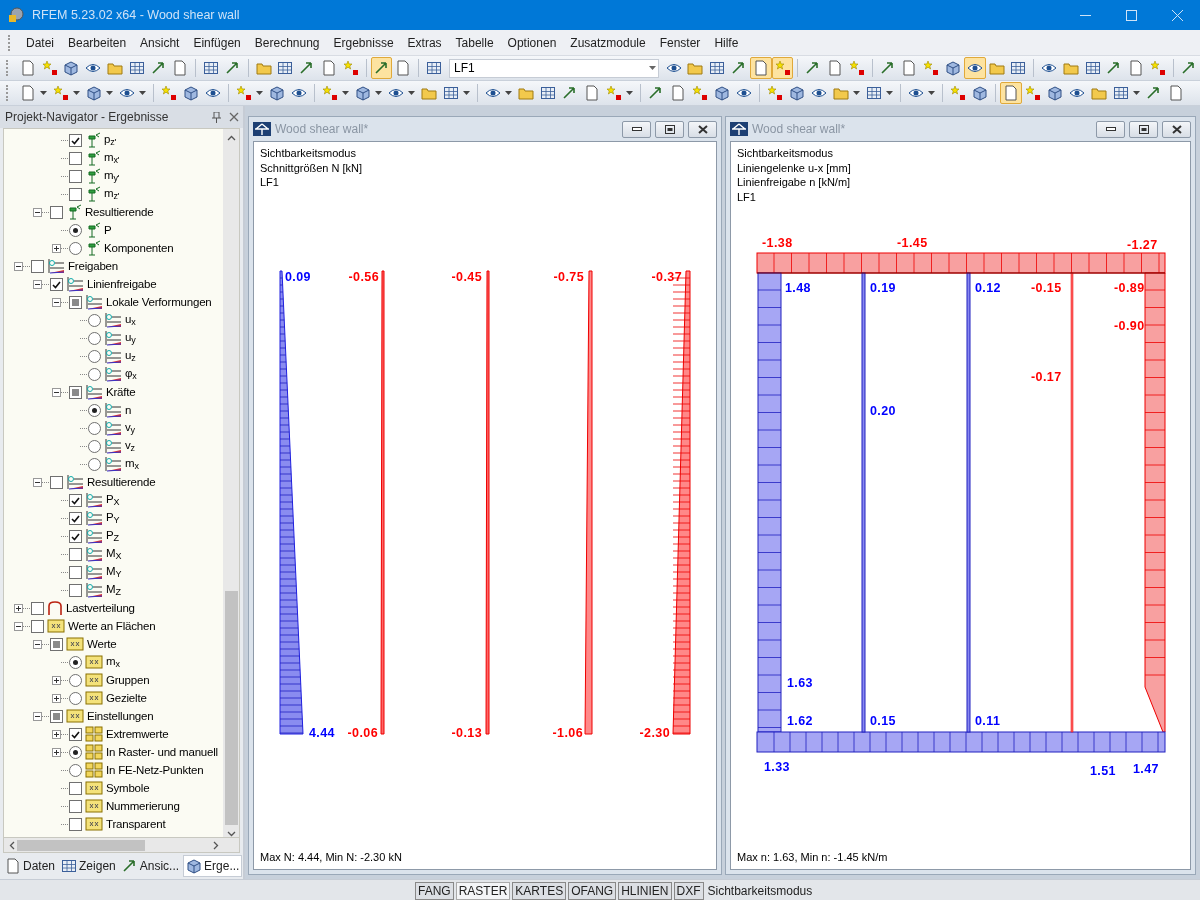 This screenshot has width=1200, height=900. I want to click on tree-item-label: v$_{z}$, so click(130, 446).